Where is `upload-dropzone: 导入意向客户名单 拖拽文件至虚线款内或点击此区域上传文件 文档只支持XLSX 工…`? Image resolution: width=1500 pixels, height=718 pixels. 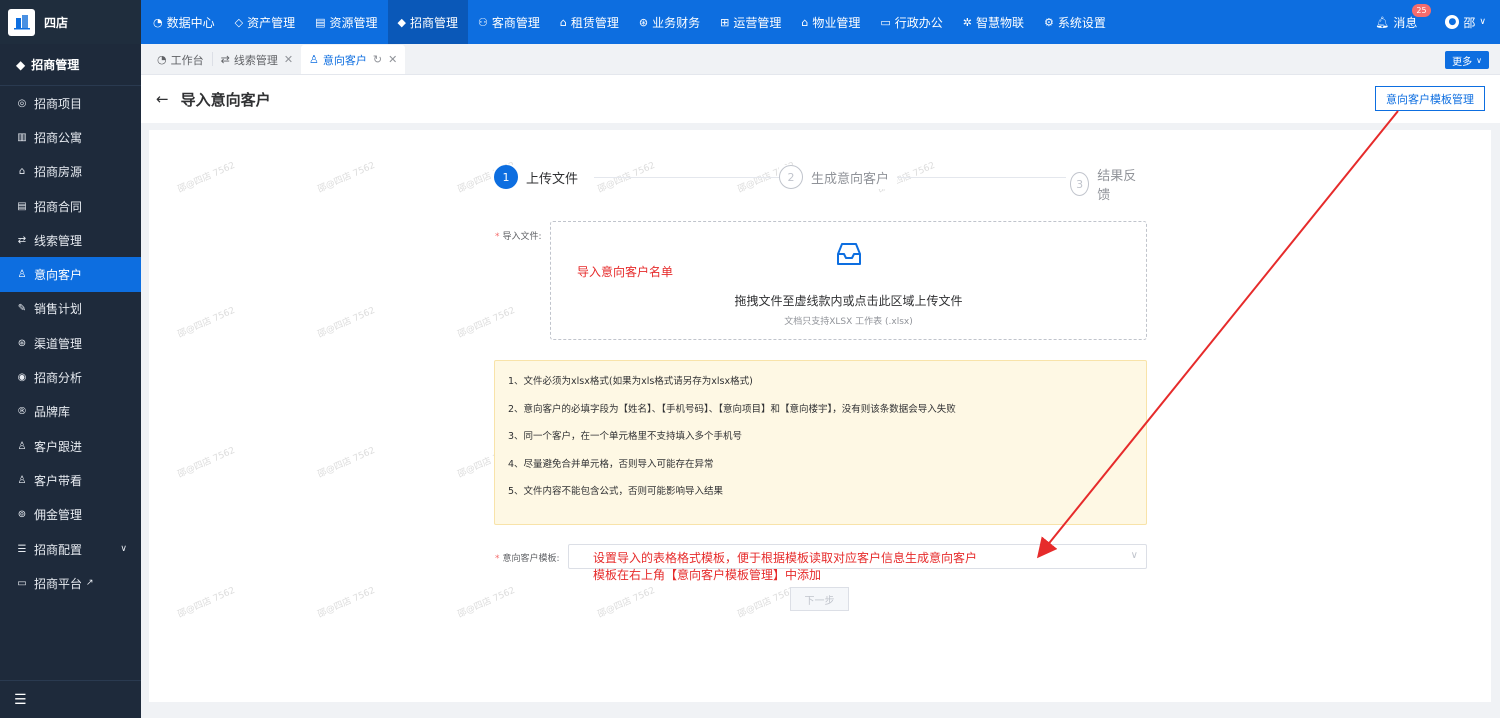 upload-dropzone: 导入意向客户名单 拖拽文件至虚线款内或点击此区域上传文件 文档只支持XLSX 工… is located at coordinates (848, 280).